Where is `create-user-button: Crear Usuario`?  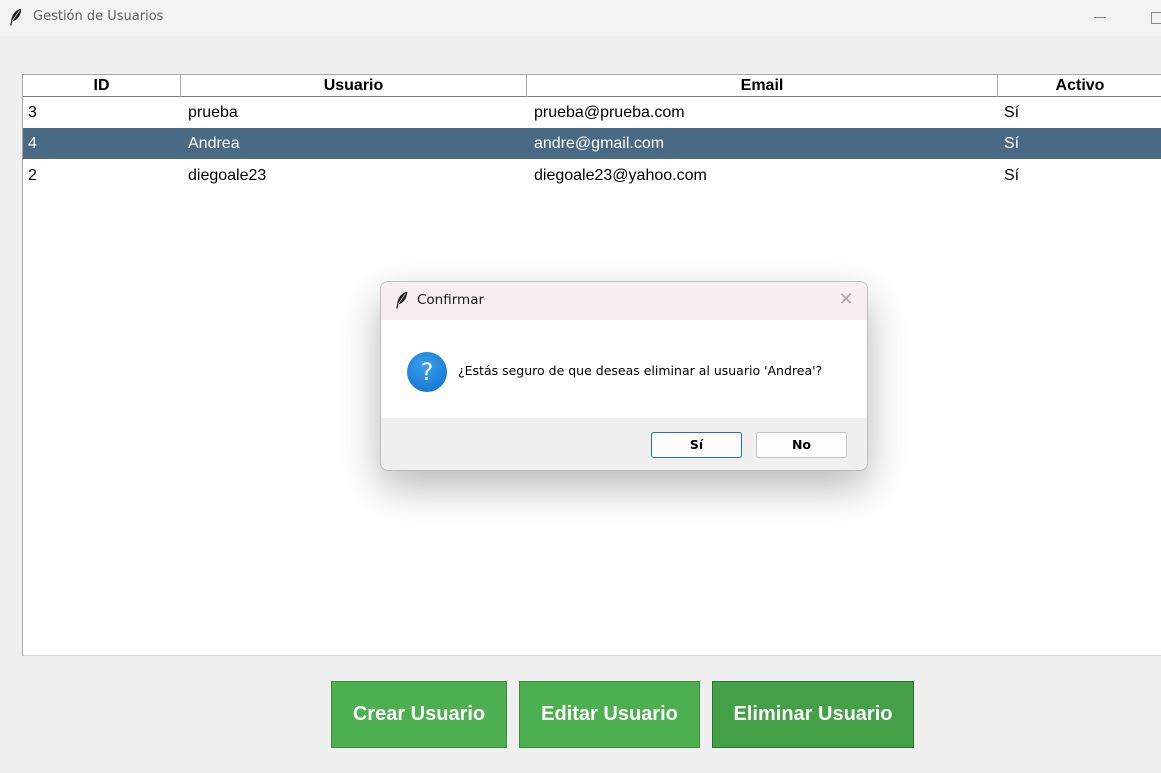 create-user-button: Crear Usuario is located at coordinates (419, 714).